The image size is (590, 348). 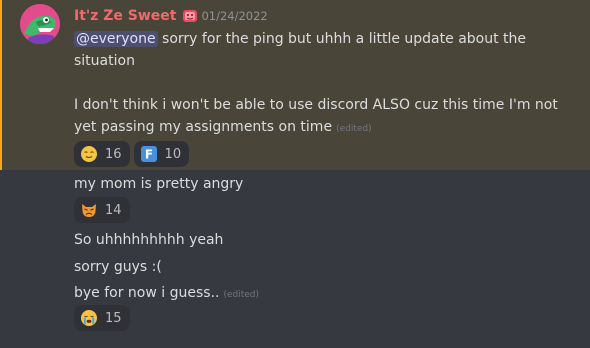 I want to click on reaction-f: F 10, so click(x=161, y=154).